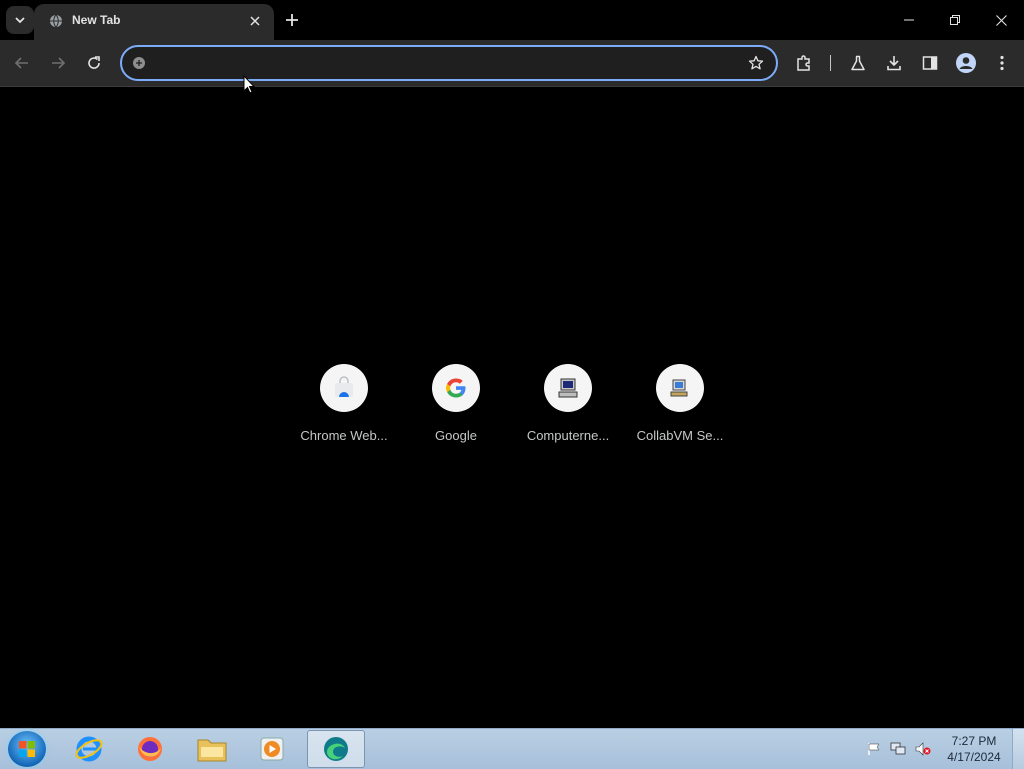 This screenshot has height=769, width=1024. I want to click on tab-search-button, so click(20, 20).